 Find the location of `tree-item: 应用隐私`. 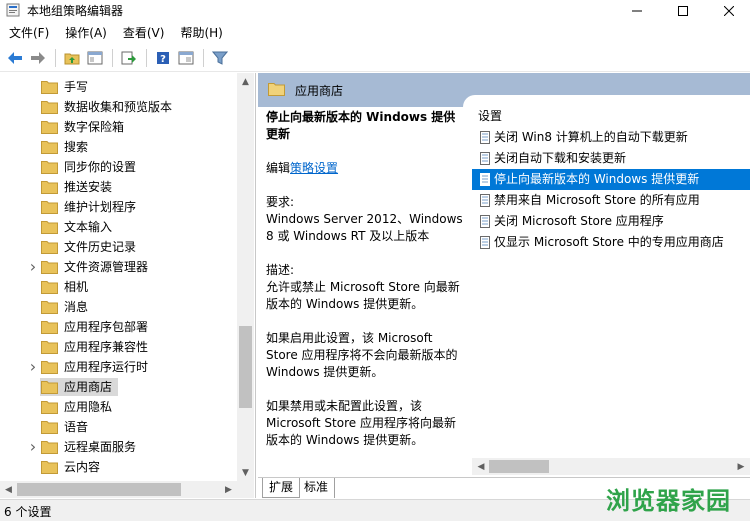

tree-item: 应用隐私 is located at coordinates (119, 407).